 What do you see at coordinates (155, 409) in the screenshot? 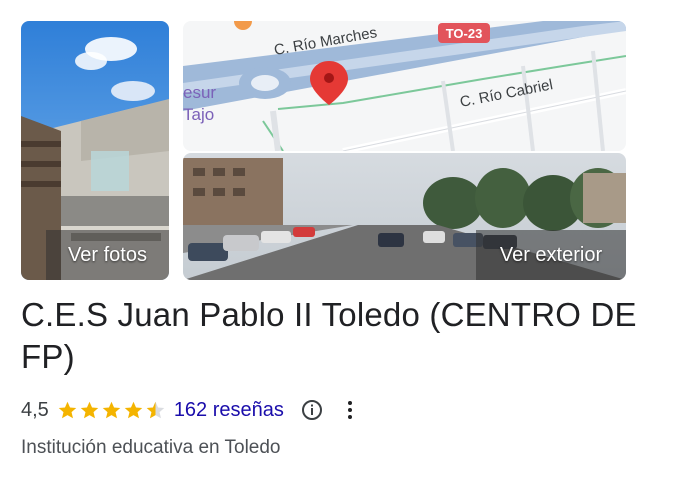
I see `star-half-icon` at bounding box center [155, 409].